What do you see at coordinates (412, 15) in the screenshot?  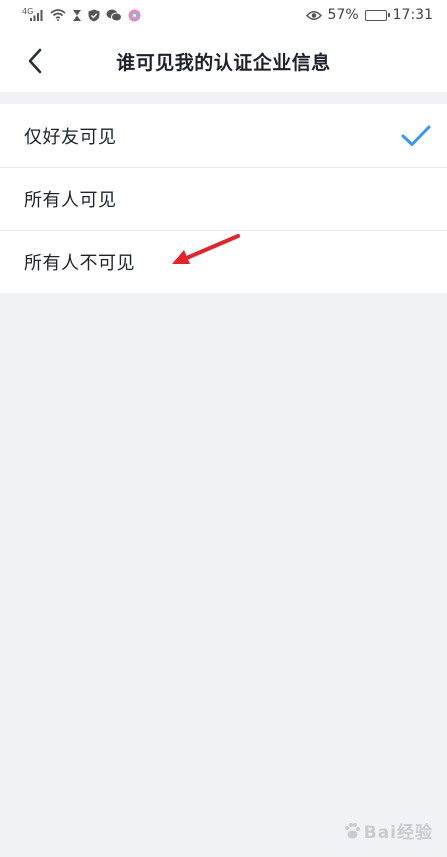 I see `clock: 17:31` at bounding box center [412, 15].